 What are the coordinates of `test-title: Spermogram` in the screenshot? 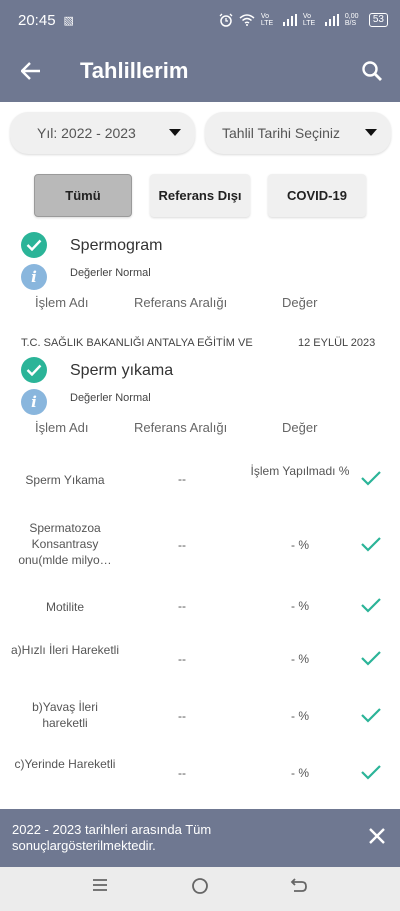 It's located at (116, 246).